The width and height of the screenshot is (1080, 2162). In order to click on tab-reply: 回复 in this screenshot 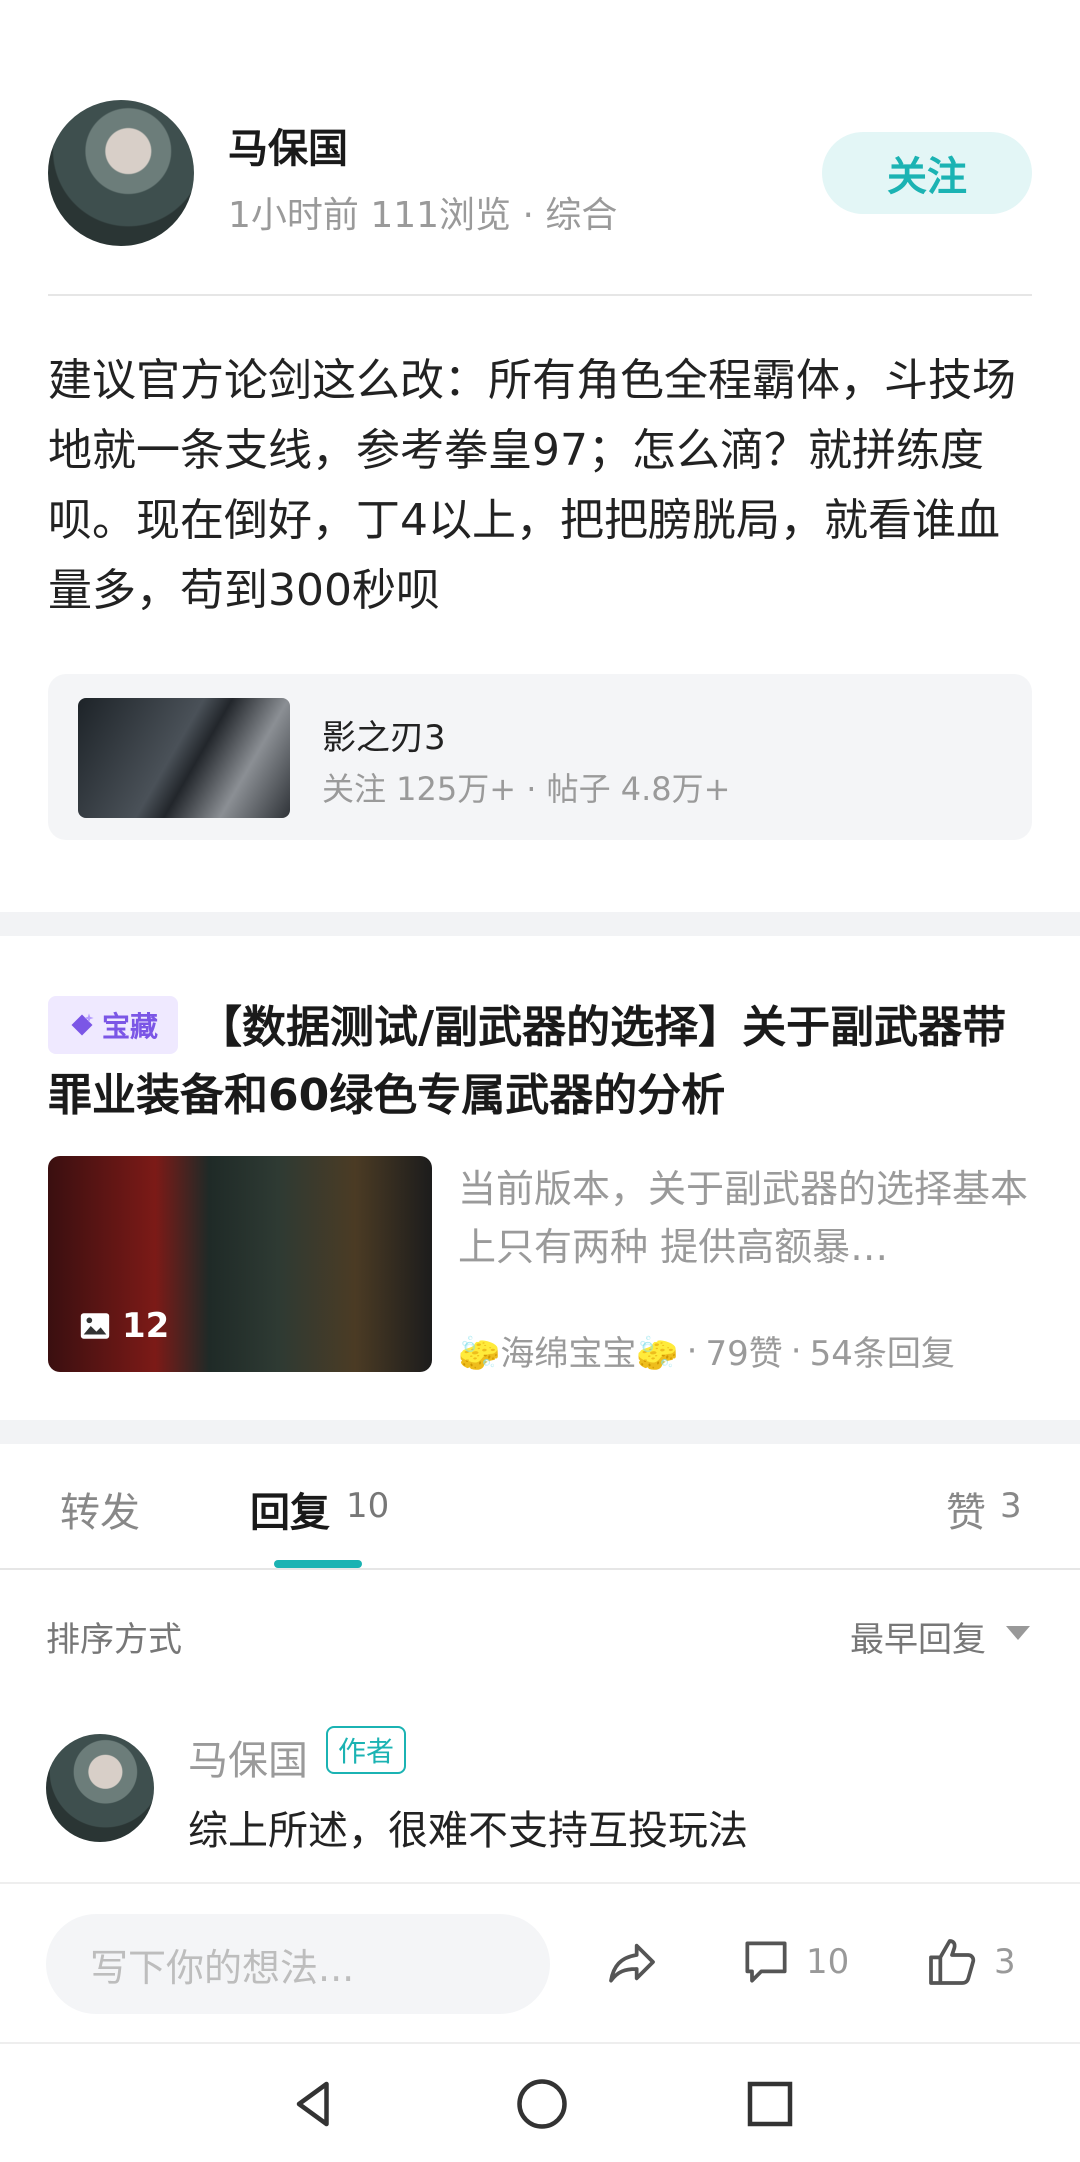, I will do `click(290, 1509)`.